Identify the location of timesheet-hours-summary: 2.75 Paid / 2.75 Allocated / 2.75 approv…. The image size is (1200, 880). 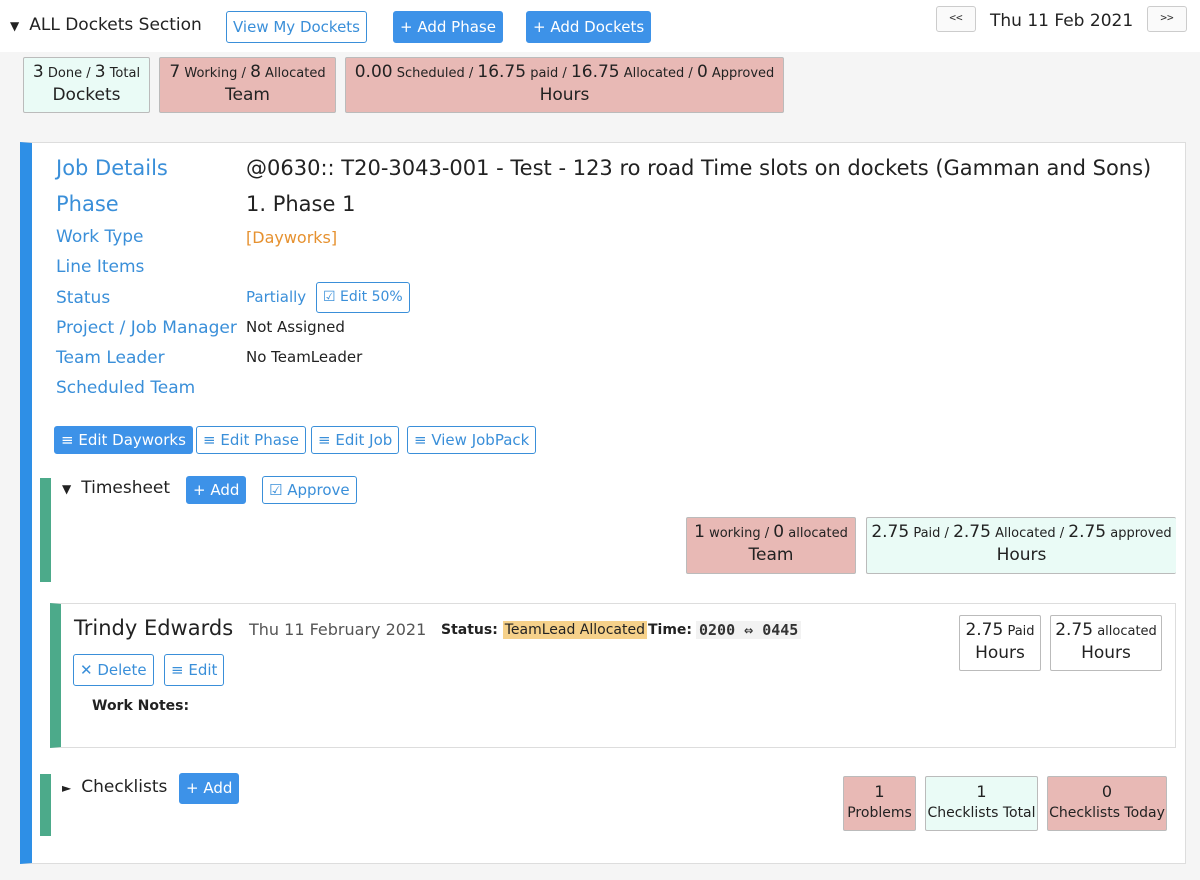
(1021, 545).